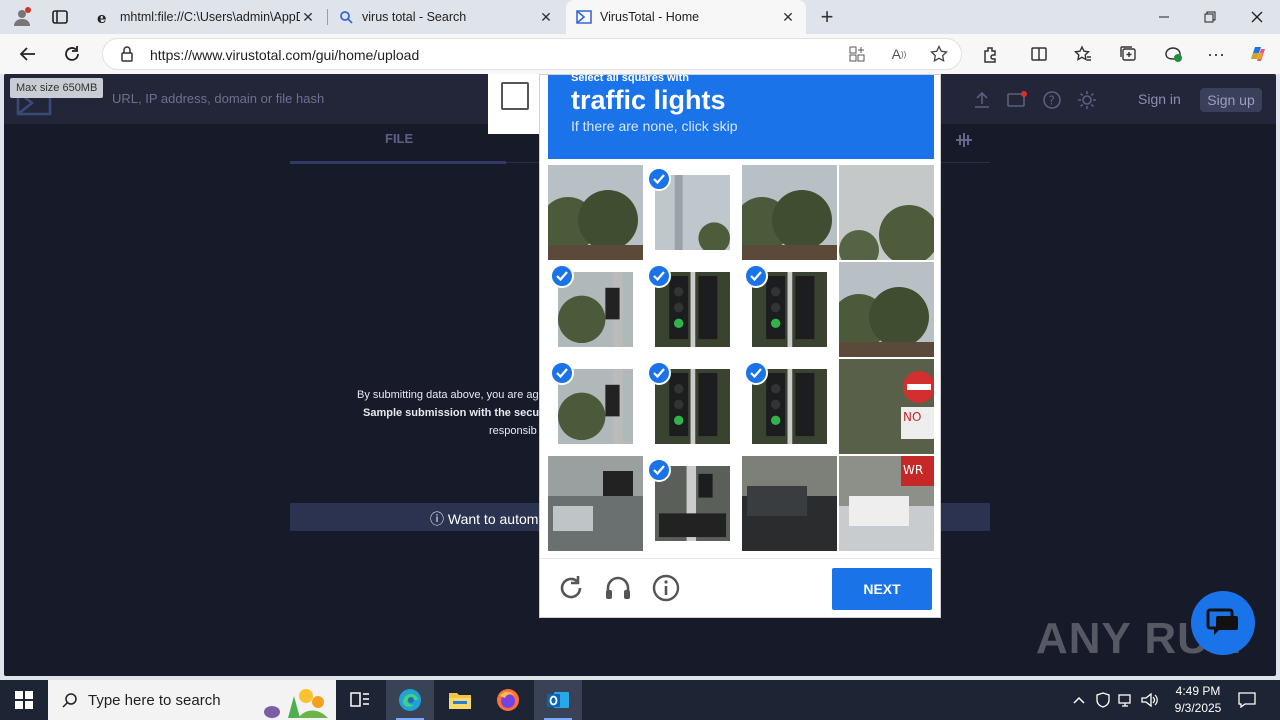  Describe the element at coordinates (1164, 17) in the screenshot. I see `minimize-icon` at that location.